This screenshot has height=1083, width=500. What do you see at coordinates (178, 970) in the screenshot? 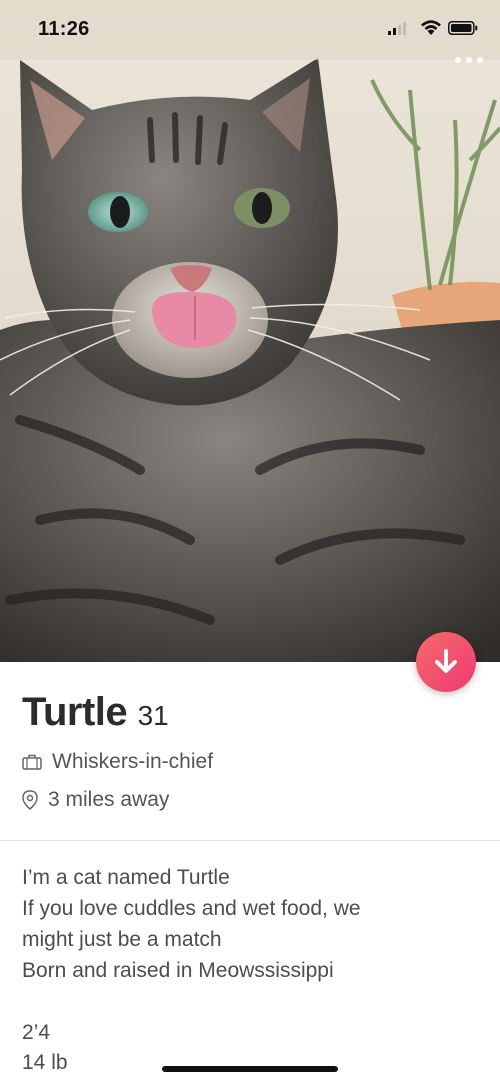
I see `bio-line: Born and raised in Meowssissippi` at bounding box center [178, 970].